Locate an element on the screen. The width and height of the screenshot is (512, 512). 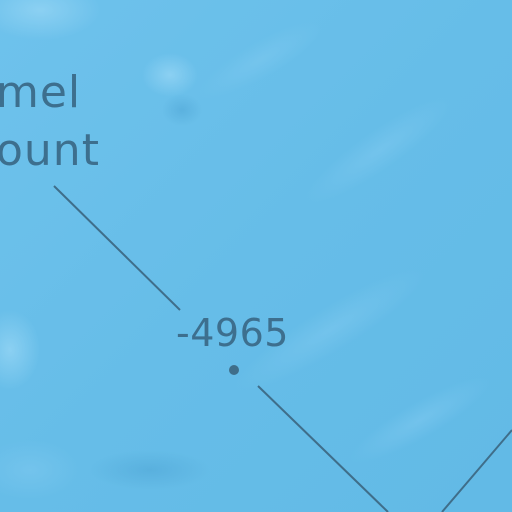
seamount-name-line-1: mel is located at coordinates (41, 92).